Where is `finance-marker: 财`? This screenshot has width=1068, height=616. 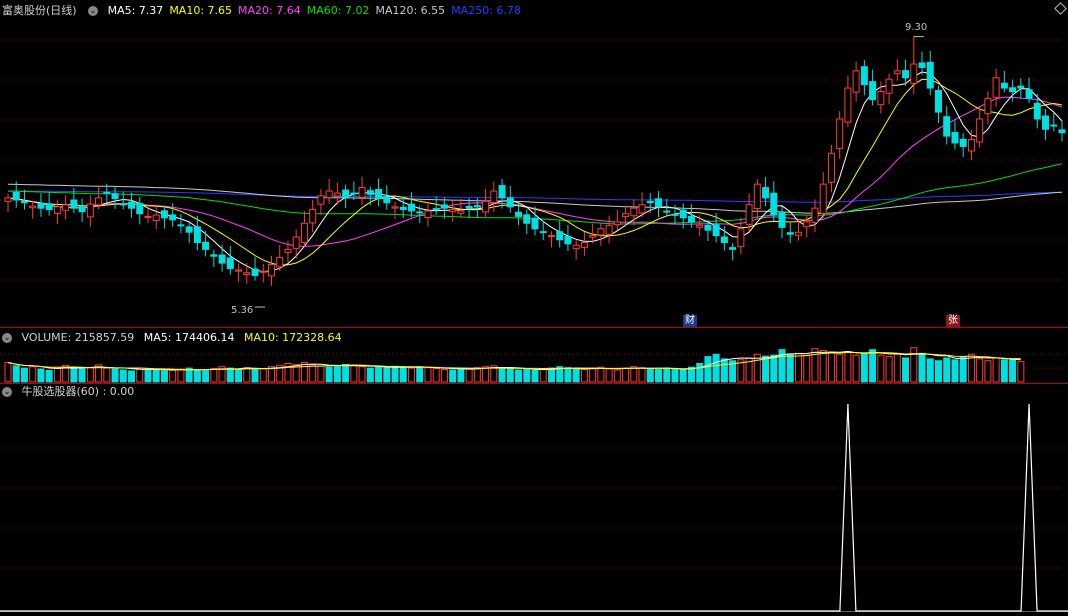
finance-marker: 财 is located at coordinates (690, 321).